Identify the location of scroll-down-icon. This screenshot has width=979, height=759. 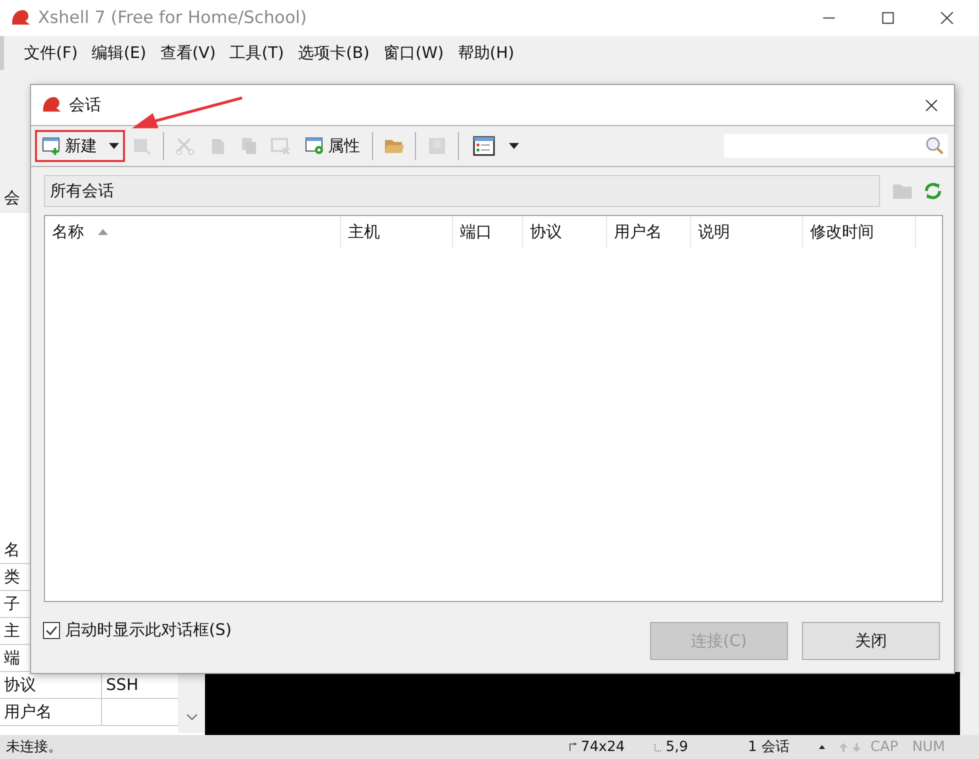
(192, 717).